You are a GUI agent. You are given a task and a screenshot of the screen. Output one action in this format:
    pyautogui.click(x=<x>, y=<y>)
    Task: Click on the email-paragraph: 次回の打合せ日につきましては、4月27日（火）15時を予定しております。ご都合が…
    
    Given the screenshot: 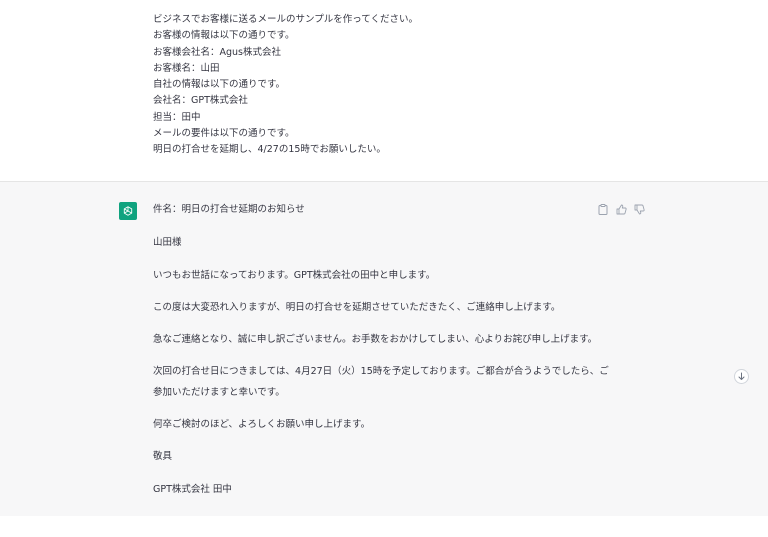 What is the action you would take?
    pyautogui.click(x=381, y=372)
    